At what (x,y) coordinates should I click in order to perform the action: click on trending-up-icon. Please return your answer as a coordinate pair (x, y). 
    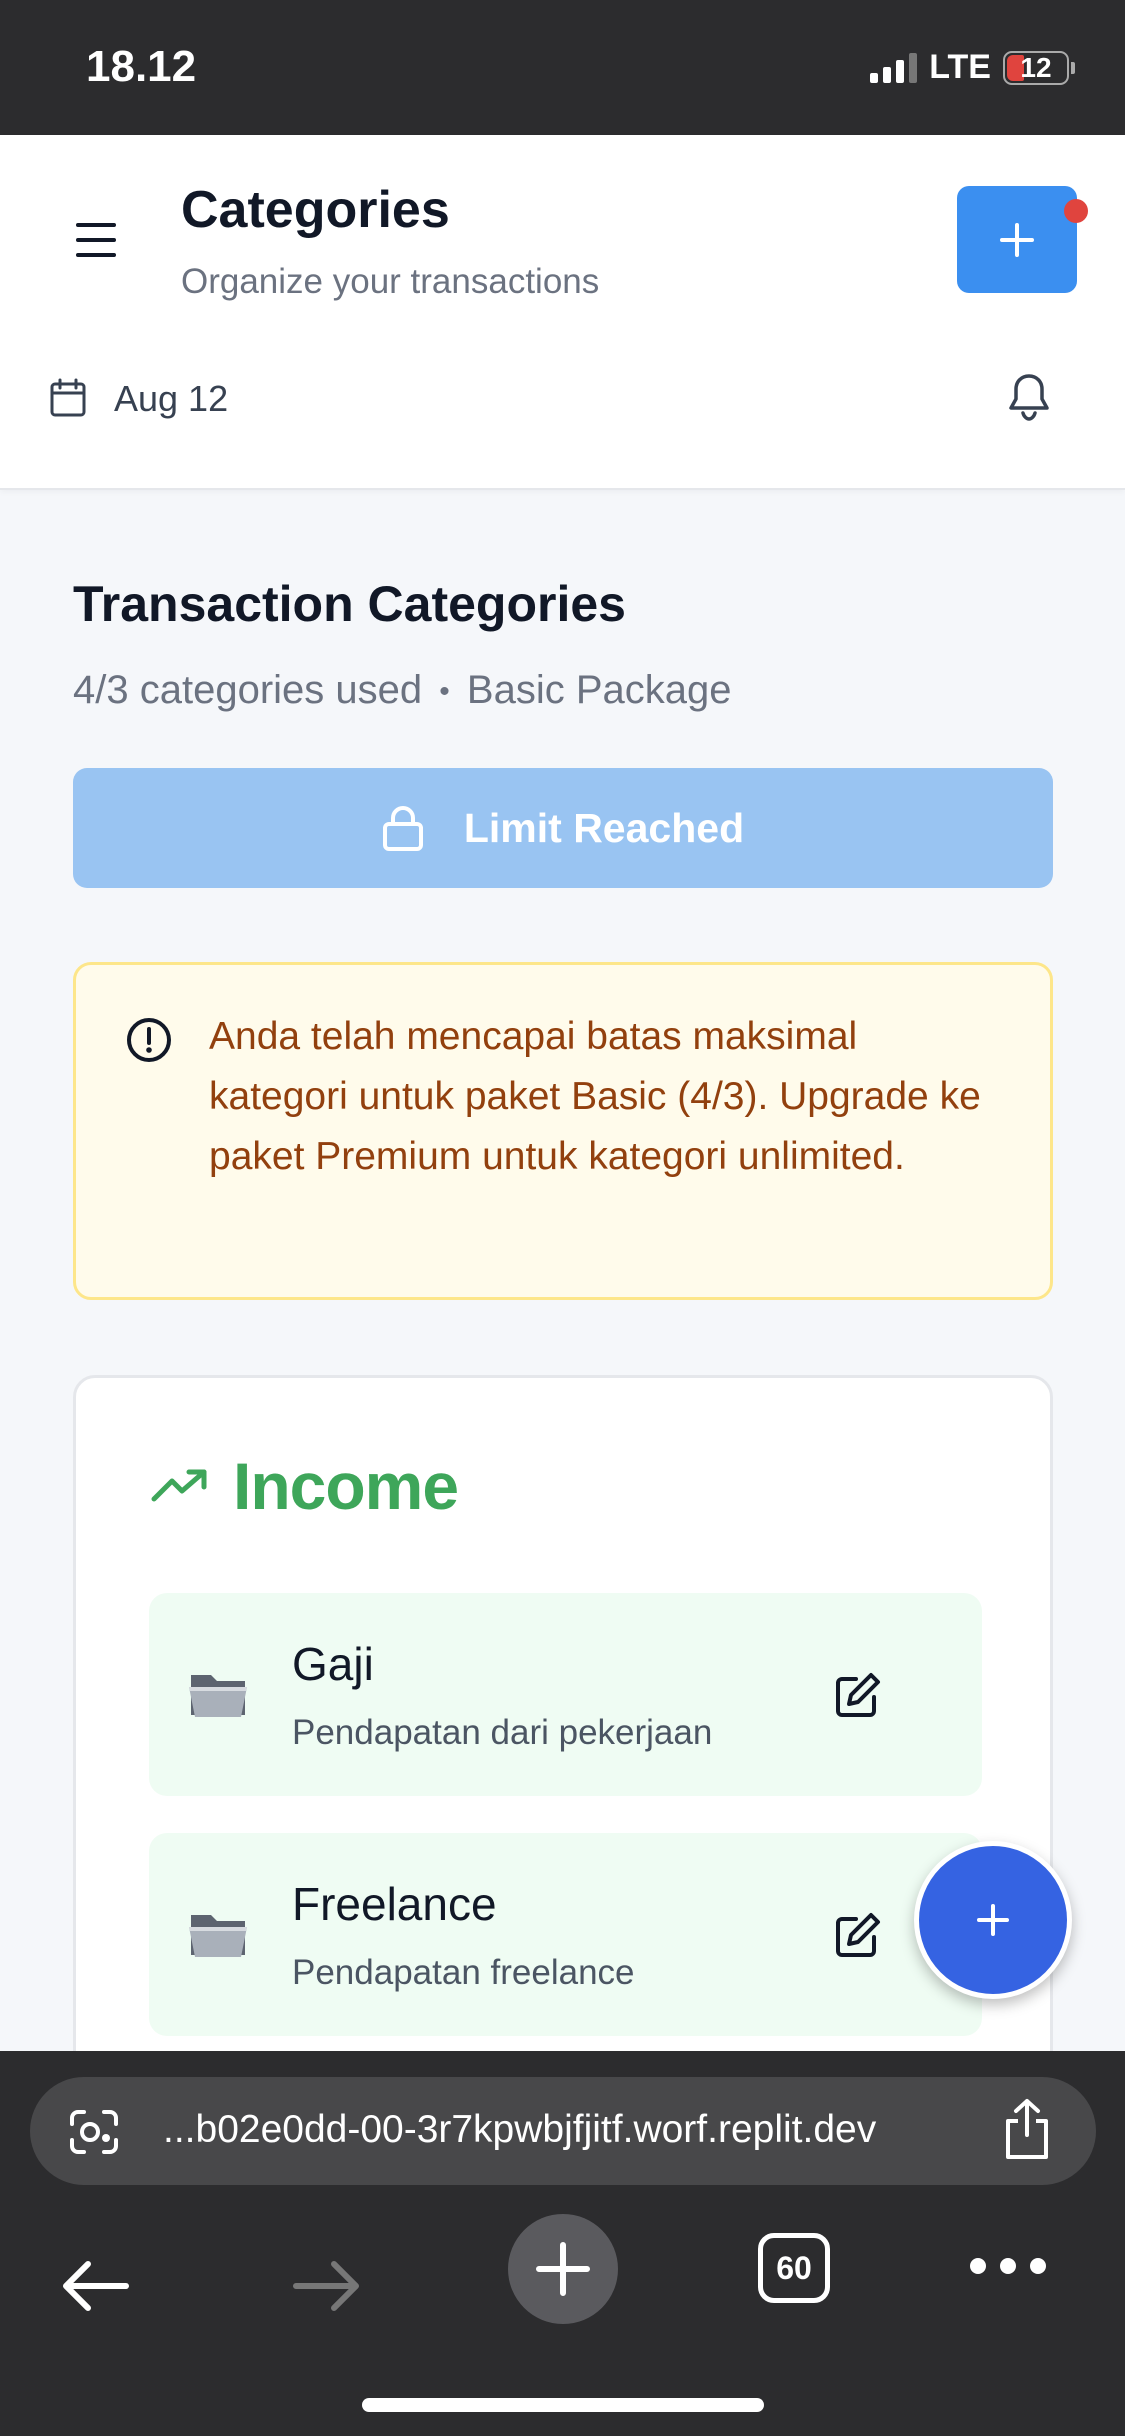
    Looking at the image, I should click on (179, 1485).